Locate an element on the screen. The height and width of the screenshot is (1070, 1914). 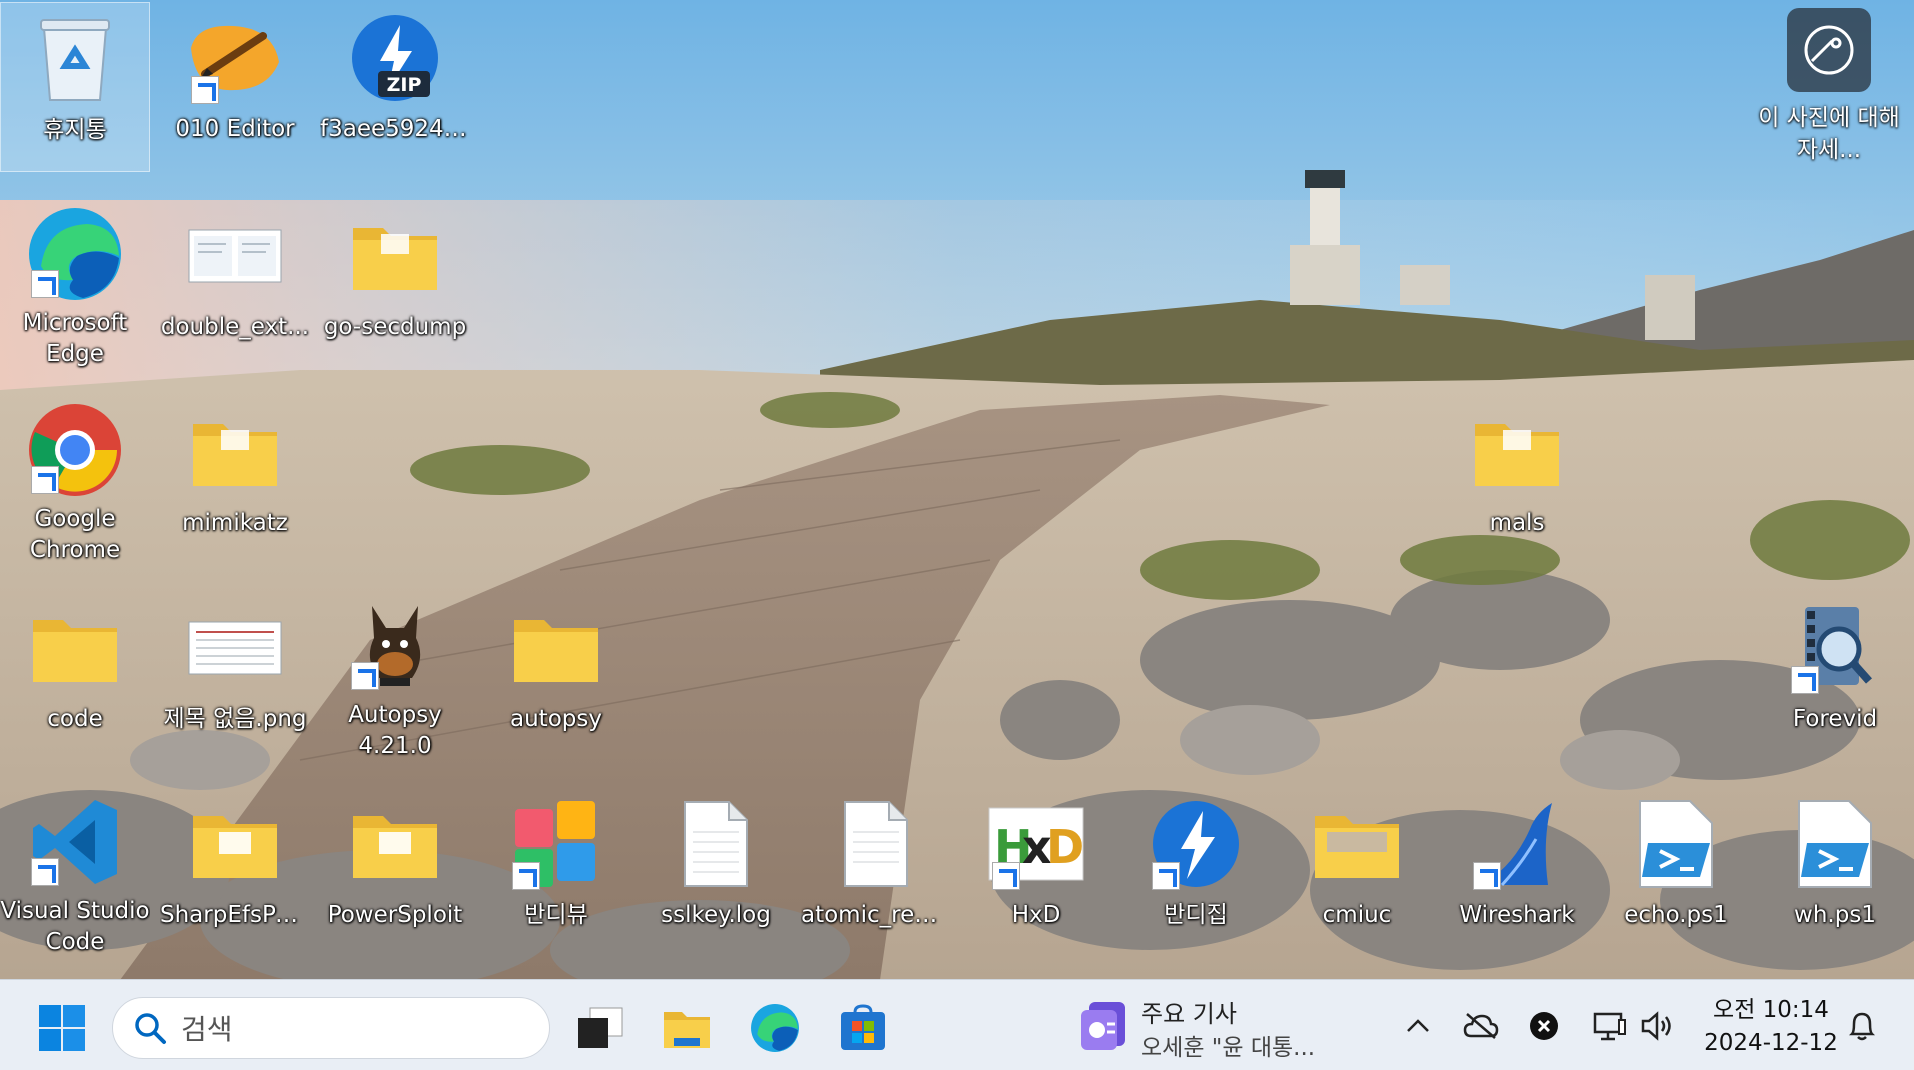
desktop-icon-recycle-bin: 휴지통 is located at coordinates (75, 87).